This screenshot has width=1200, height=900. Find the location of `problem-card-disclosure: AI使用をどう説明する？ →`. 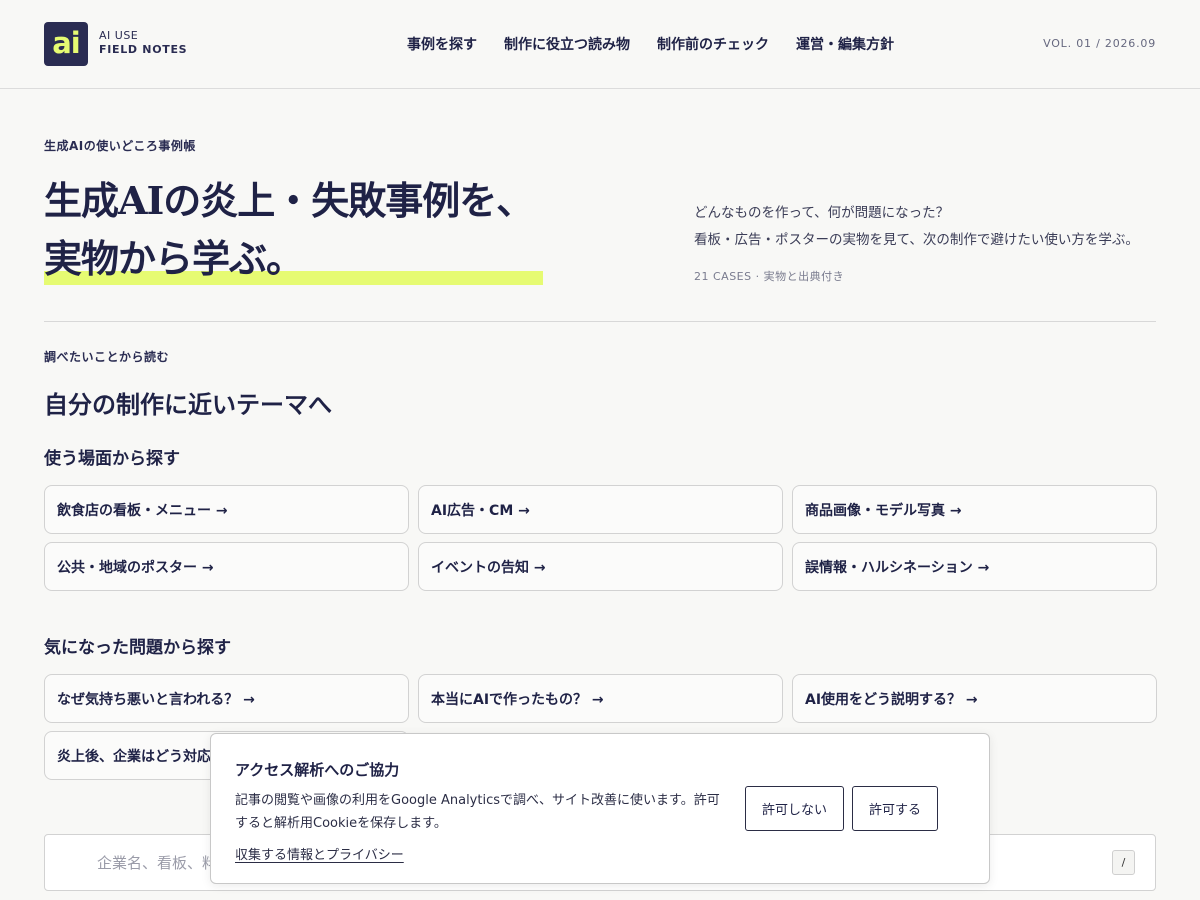

problem-card-disclosure: AI使用をどう説明する？ → is located at coordinates (974, 698).